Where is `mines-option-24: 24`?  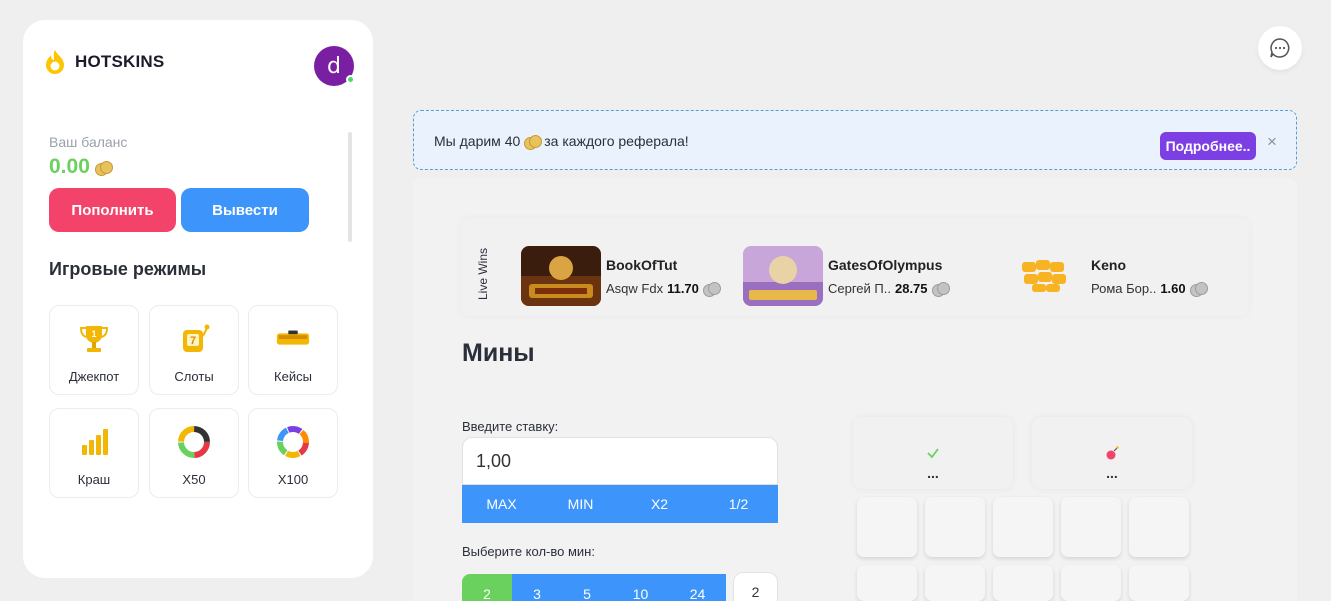
mines-option-24: 24 is located at coordinates (697, 587).